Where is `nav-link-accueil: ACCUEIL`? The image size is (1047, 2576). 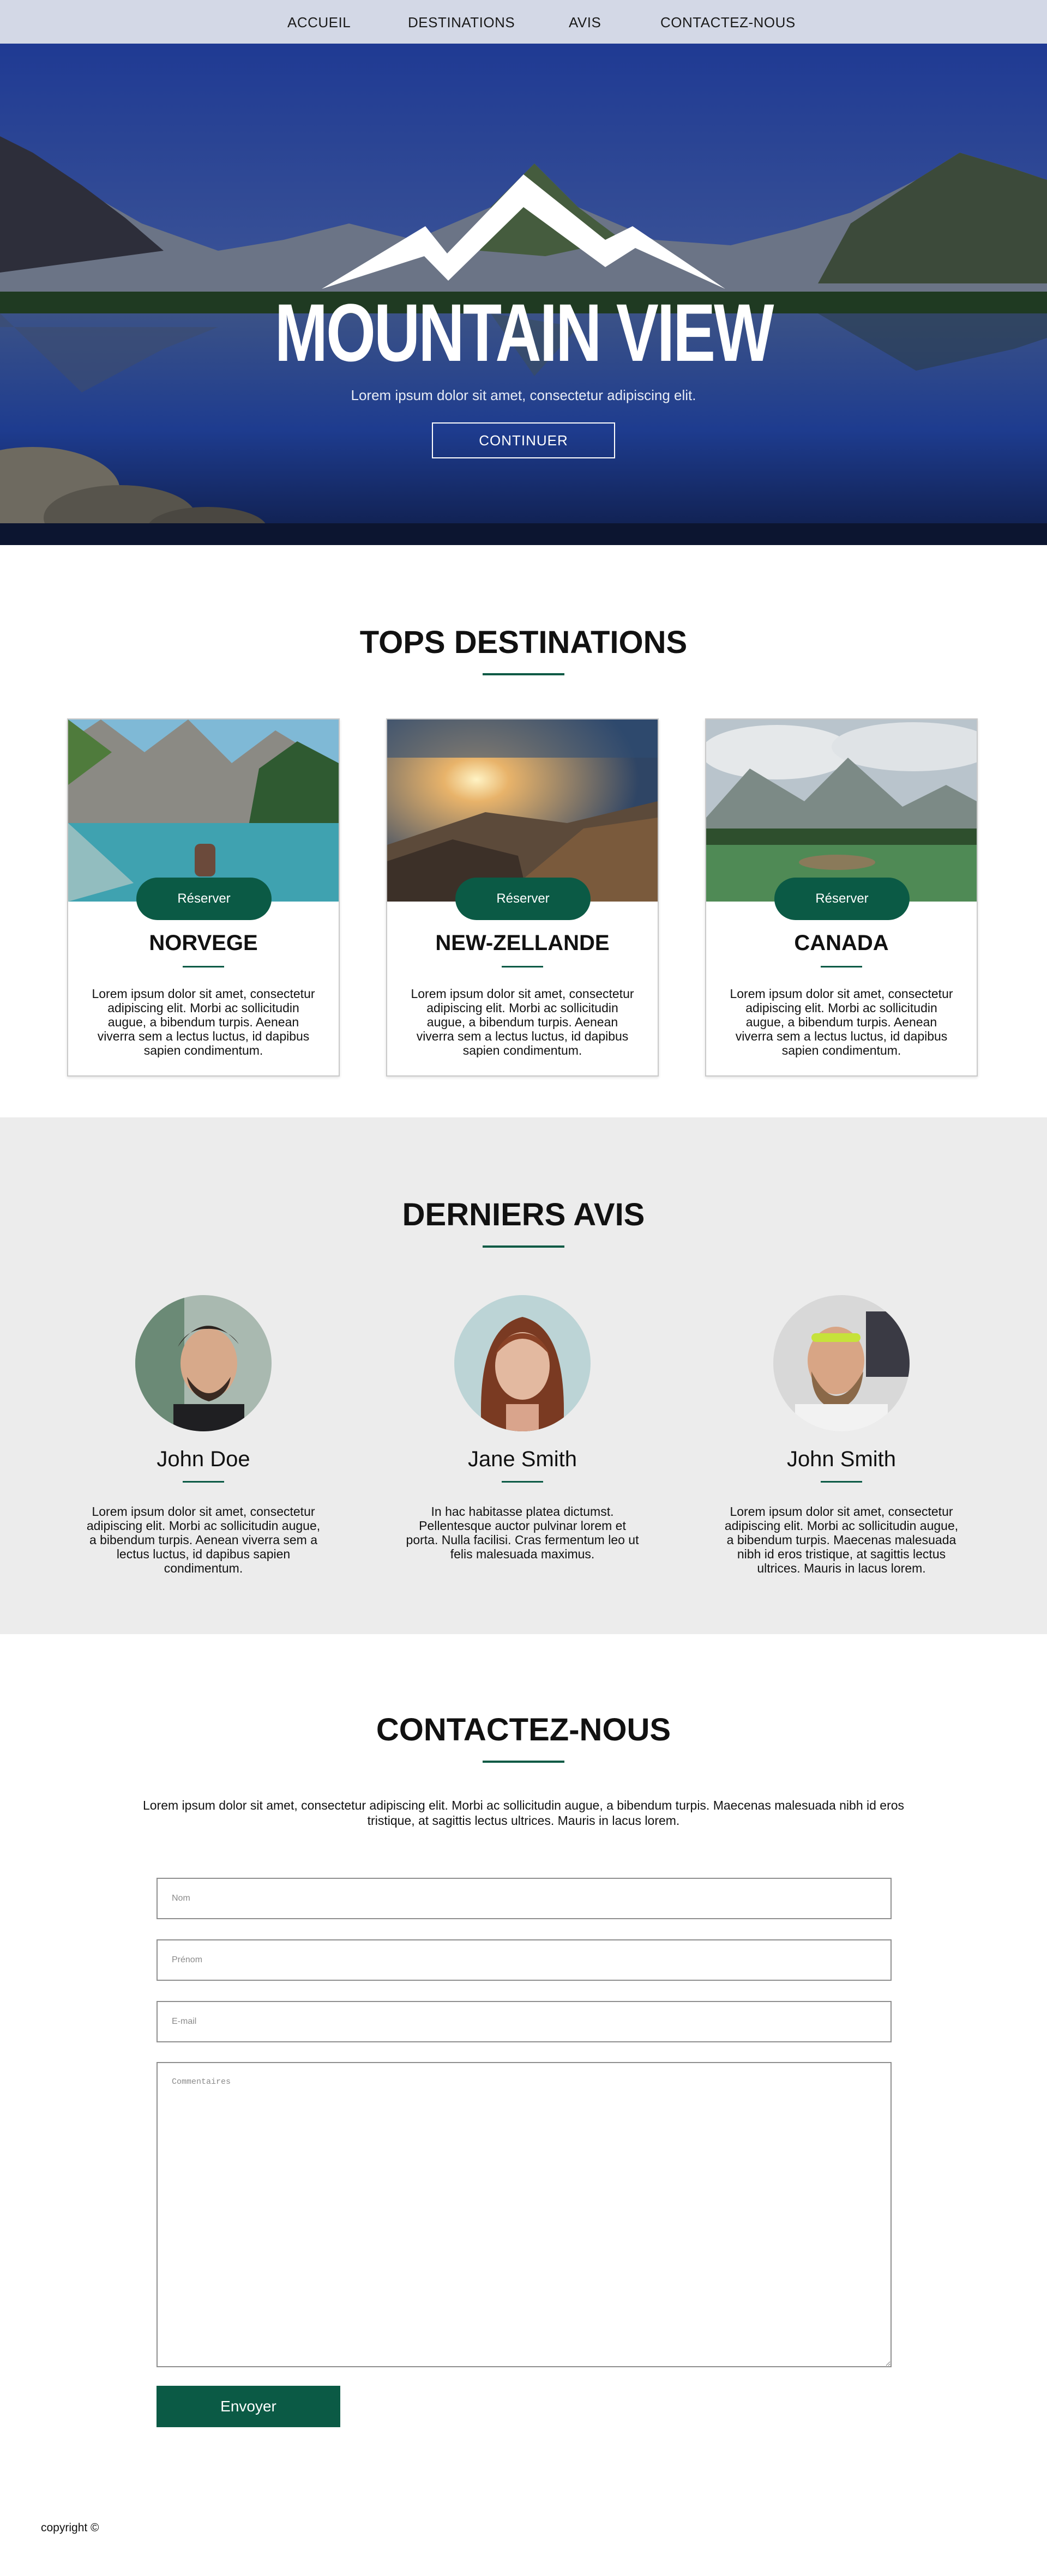
nav-link-accueil: ACCUEIL is located at coordinates (319, 22).